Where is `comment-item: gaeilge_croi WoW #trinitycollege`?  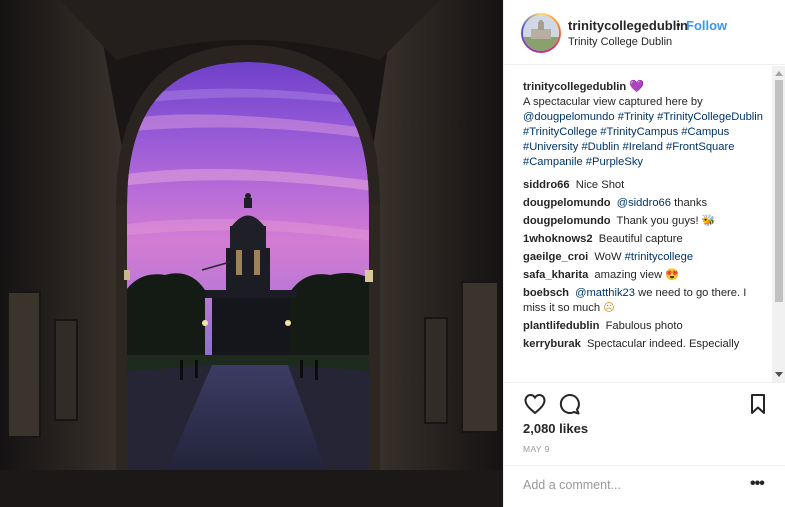 comment-item: gaeilge_croi WoW #trinitycollege is located at coordinates (643, 257).